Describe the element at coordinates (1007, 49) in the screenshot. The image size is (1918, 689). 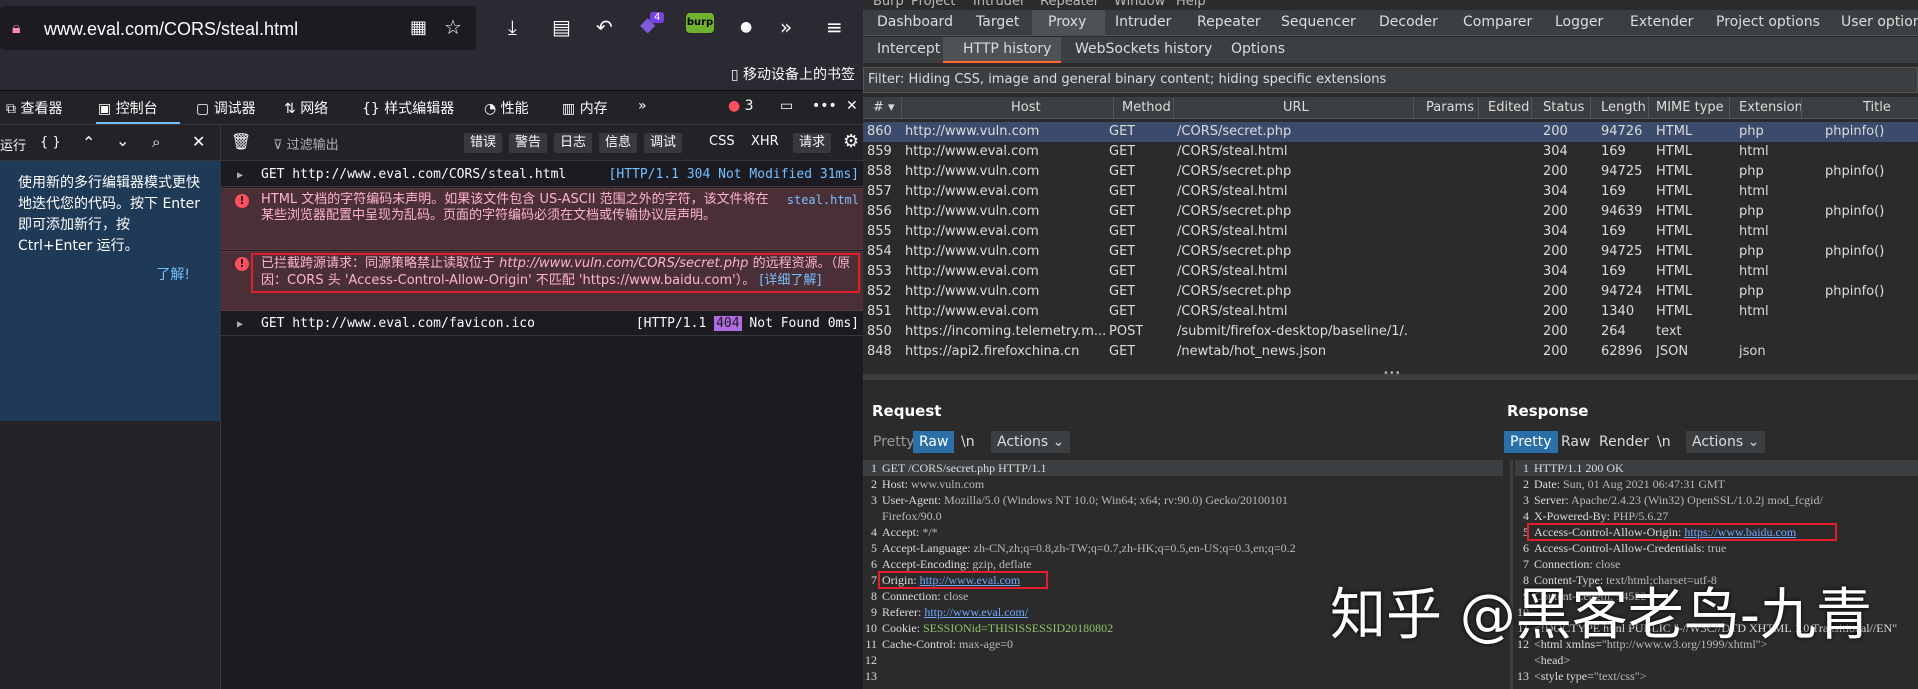
I see `subtab-http-history: HTTP history` at that location.